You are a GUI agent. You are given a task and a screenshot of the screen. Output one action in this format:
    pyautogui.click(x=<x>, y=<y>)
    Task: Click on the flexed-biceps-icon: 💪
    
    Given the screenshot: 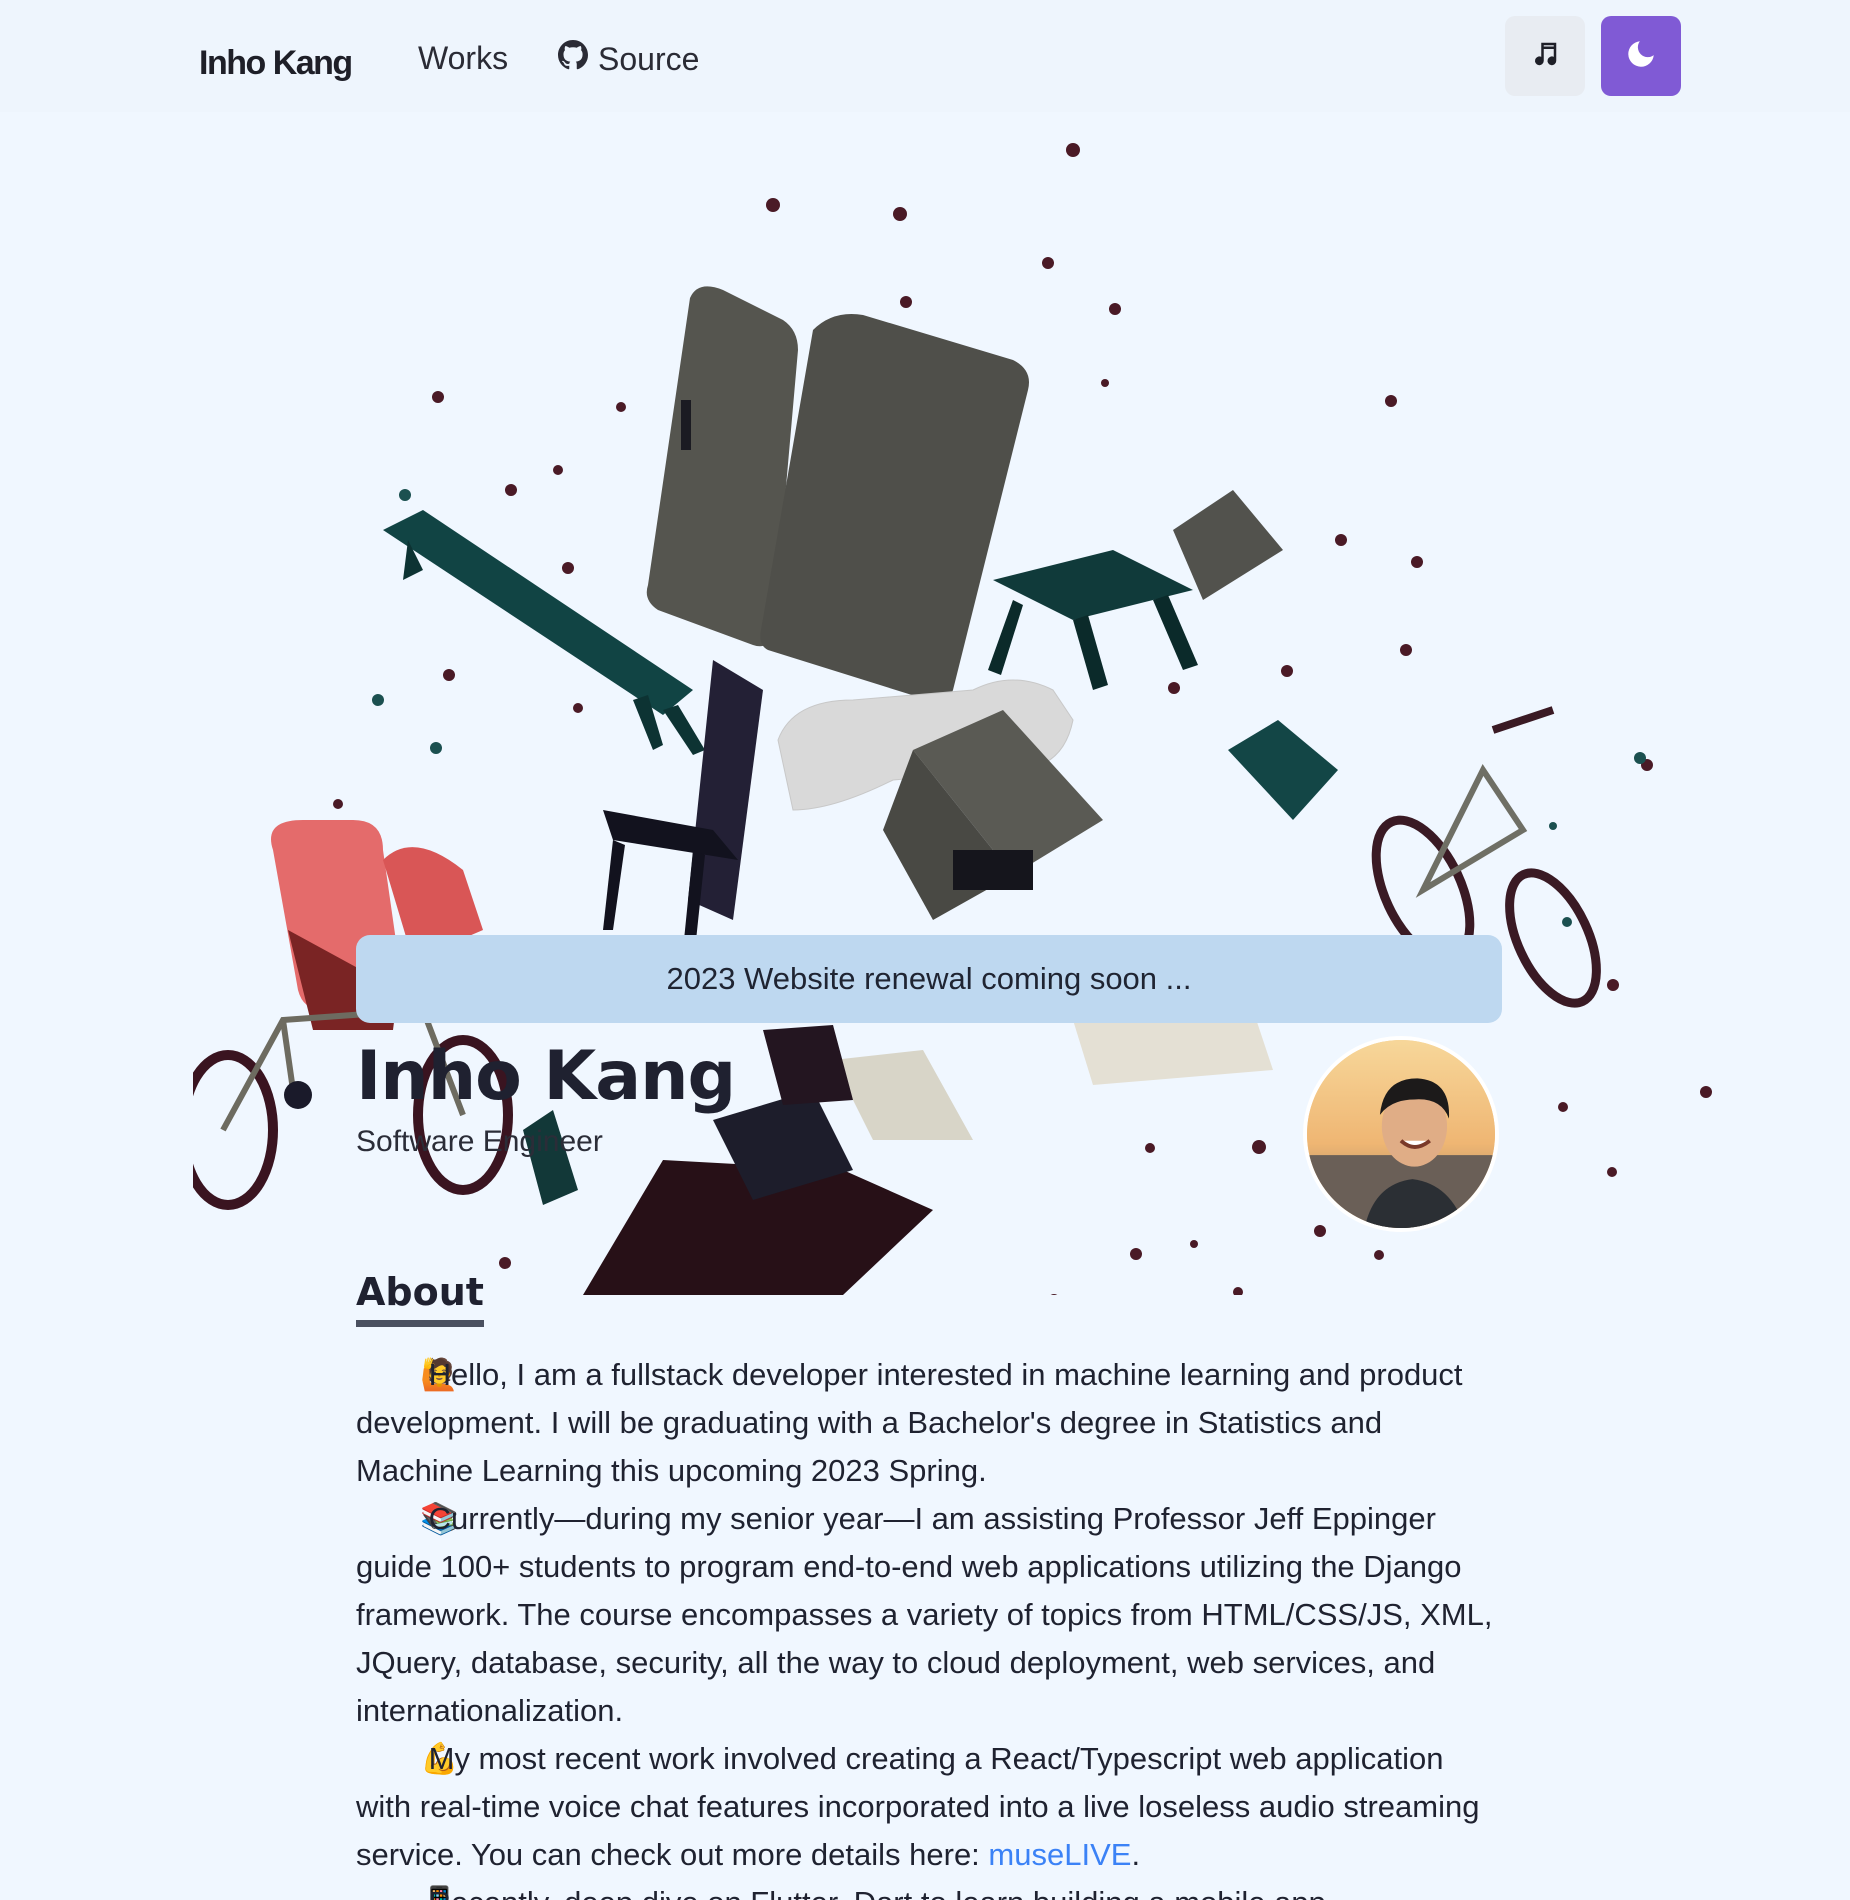 What is the action you would take?
    pyautogui.click(x=439, y=1758)
    